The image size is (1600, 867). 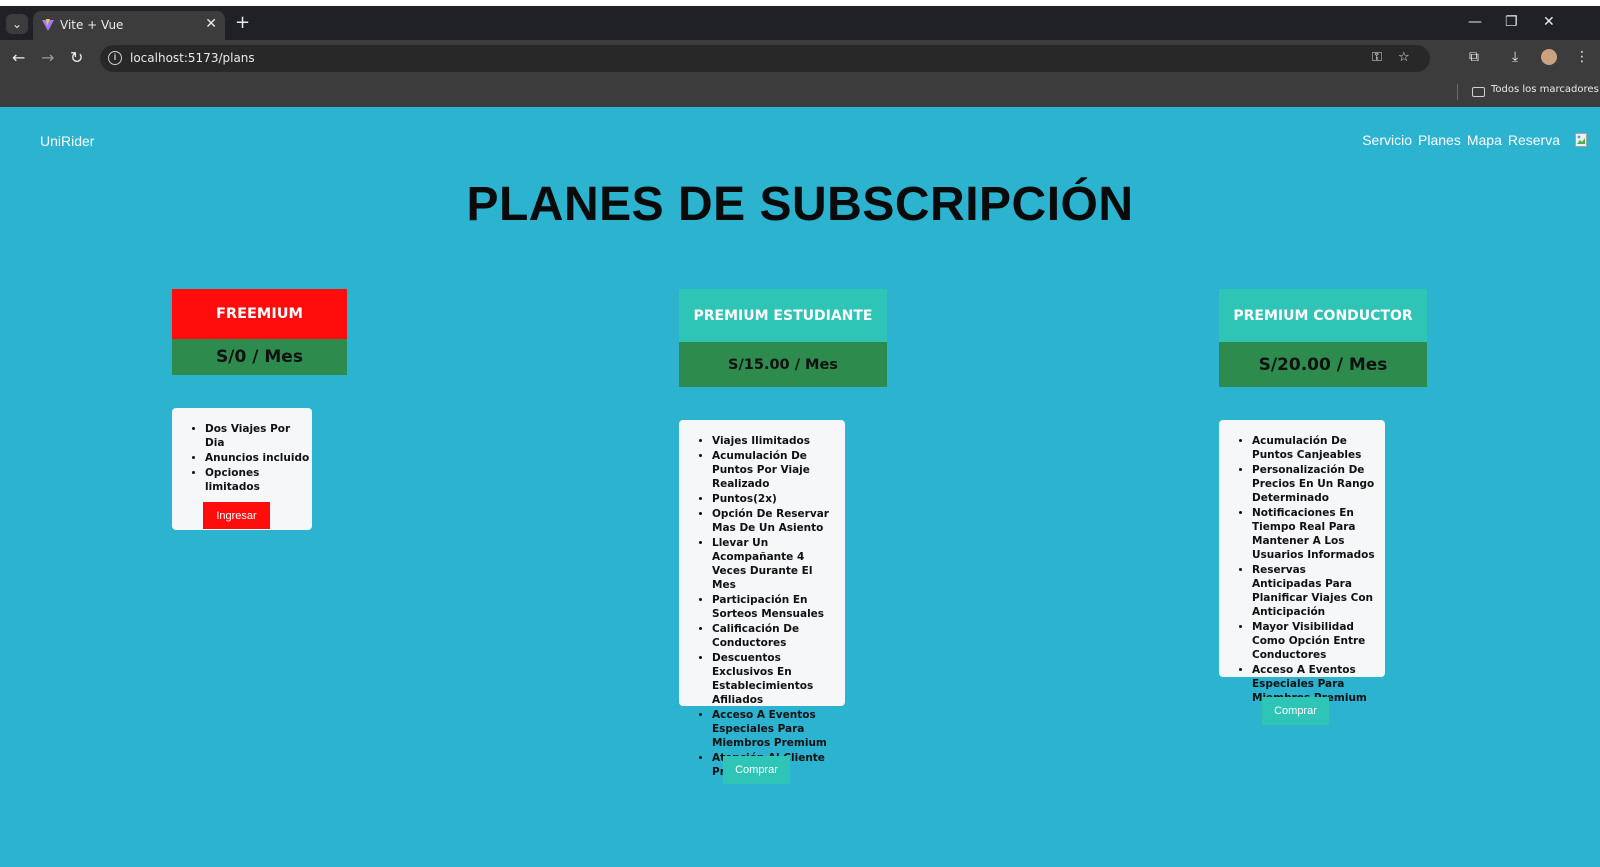 What do you see at coordinates (1439, 140) in the screenshot?
I see `nav-link-planes: Planes` at bounding box center [1439, 140].